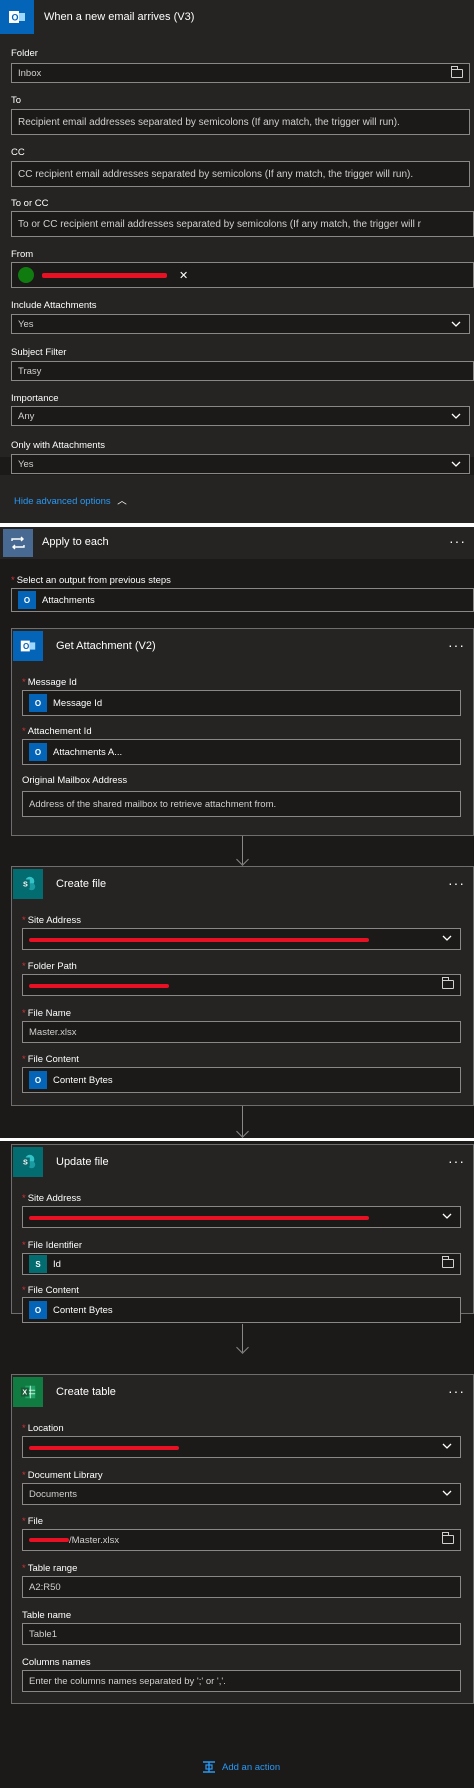 The width and height of the screenshot is (474, 1788). I want to click on select-output-label: * Select an output from previous steps, so click(91, 580).